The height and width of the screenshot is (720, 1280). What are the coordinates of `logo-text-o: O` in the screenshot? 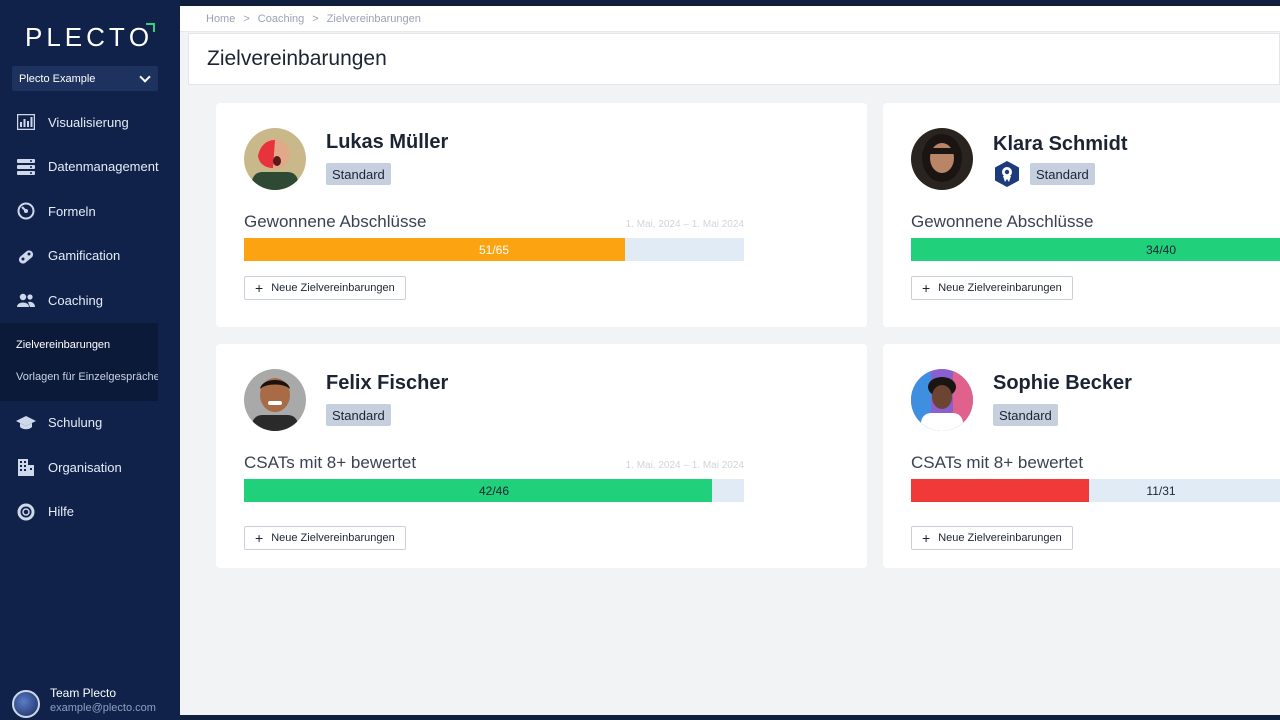 It's located at (142, 37).